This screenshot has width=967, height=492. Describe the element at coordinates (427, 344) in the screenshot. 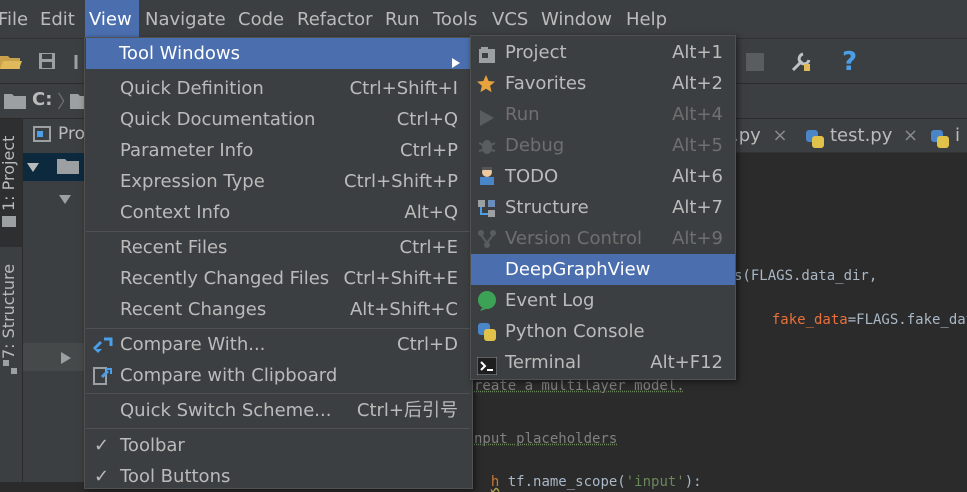

I see `menu-item-shortcut: Ctrl+D` at that location.